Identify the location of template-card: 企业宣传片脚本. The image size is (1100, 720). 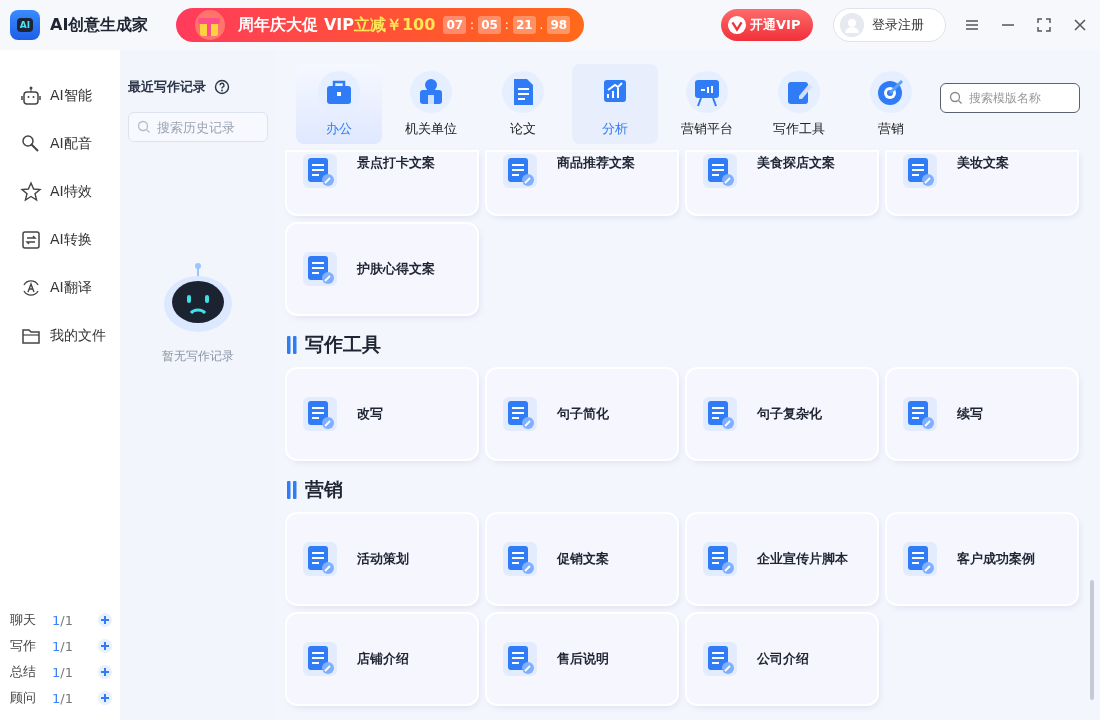
(782, 559).